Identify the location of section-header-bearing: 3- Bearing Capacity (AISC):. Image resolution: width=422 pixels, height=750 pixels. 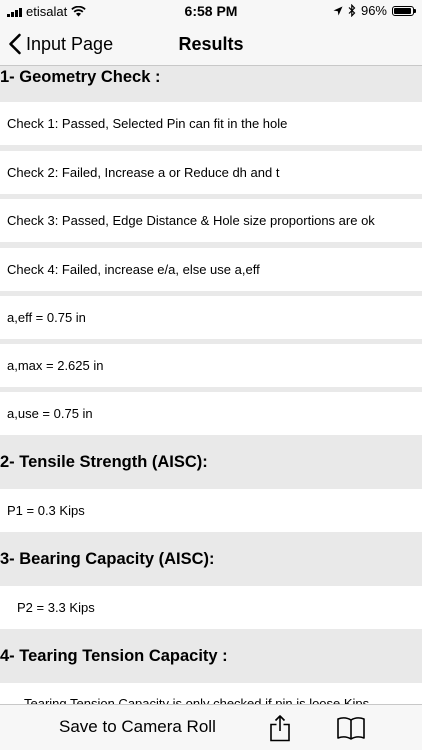
(211, 559).